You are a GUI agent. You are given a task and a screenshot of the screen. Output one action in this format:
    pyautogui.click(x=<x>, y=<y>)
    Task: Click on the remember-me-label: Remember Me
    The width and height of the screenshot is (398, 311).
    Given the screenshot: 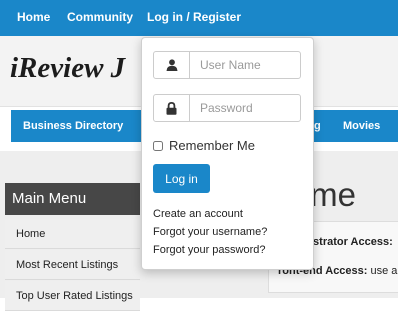 What is the action you would take?
    pyautogui.click(x=212, y=145)
    